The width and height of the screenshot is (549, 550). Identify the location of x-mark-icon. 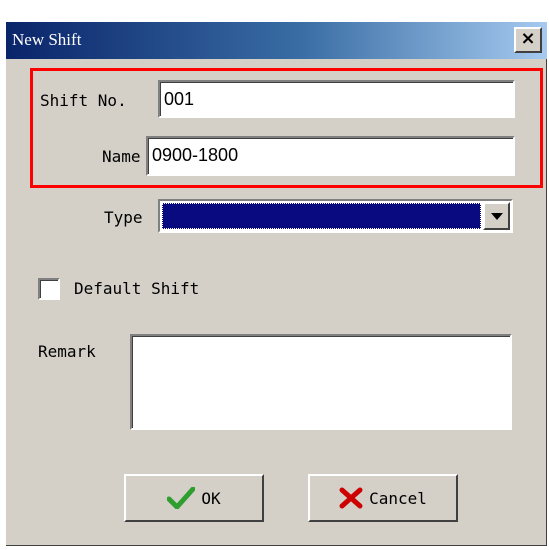
(351, 498).